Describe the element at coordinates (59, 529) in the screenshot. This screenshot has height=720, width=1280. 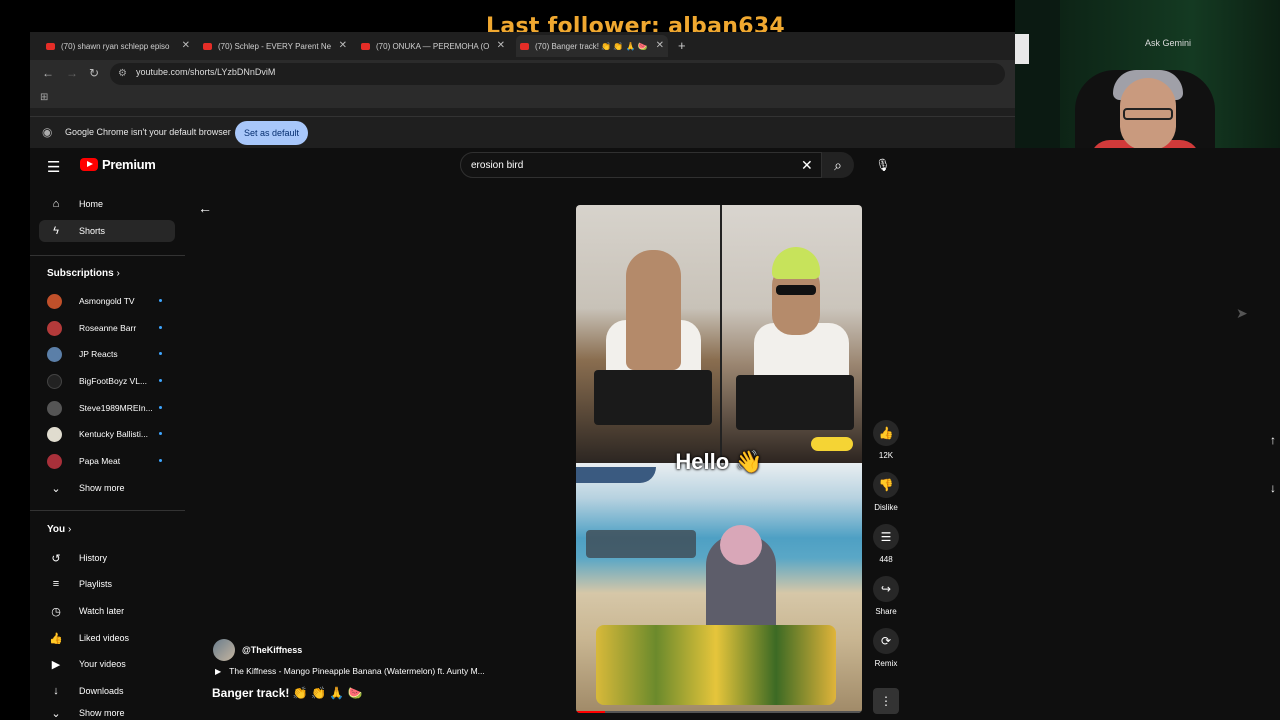
I see `you-heading: You ›` at that location.